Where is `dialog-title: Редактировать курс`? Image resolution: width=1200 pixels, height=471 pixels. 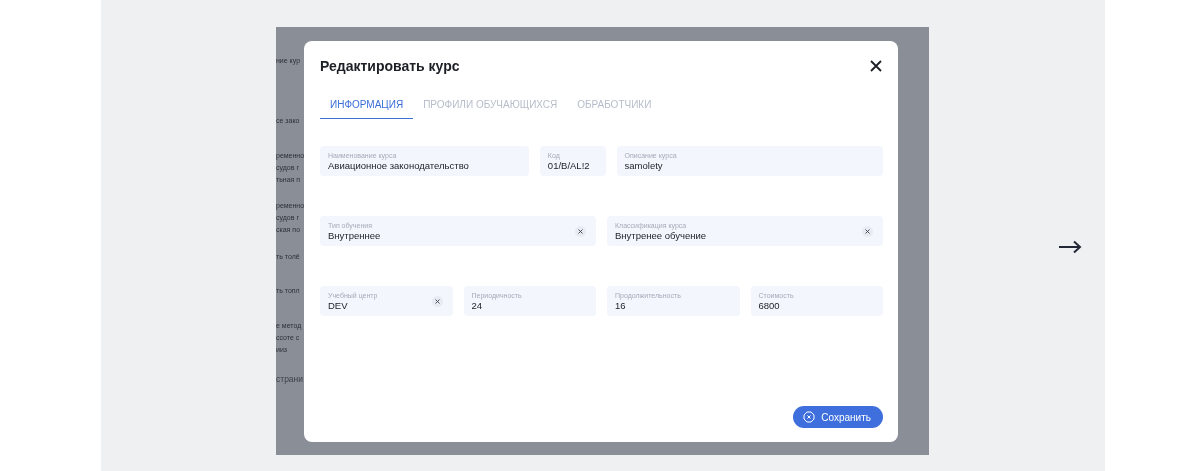 dialog-title: Редактировать курс is located at coordinates (390, 66).